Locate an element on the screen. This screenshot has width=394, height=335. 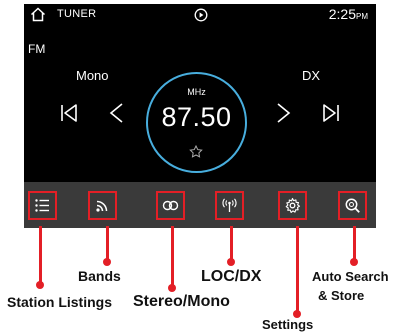
media-icon is located at coordinates (201, 15).